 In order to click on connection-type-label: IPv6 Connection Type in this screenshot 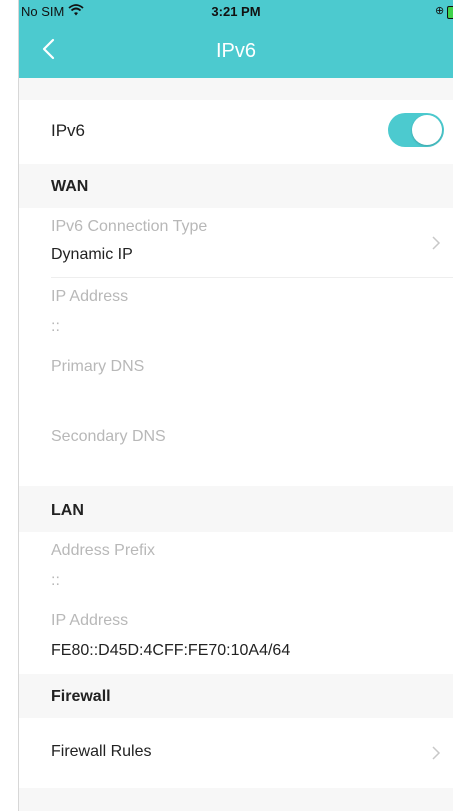, I will do `click(129, 226)`.